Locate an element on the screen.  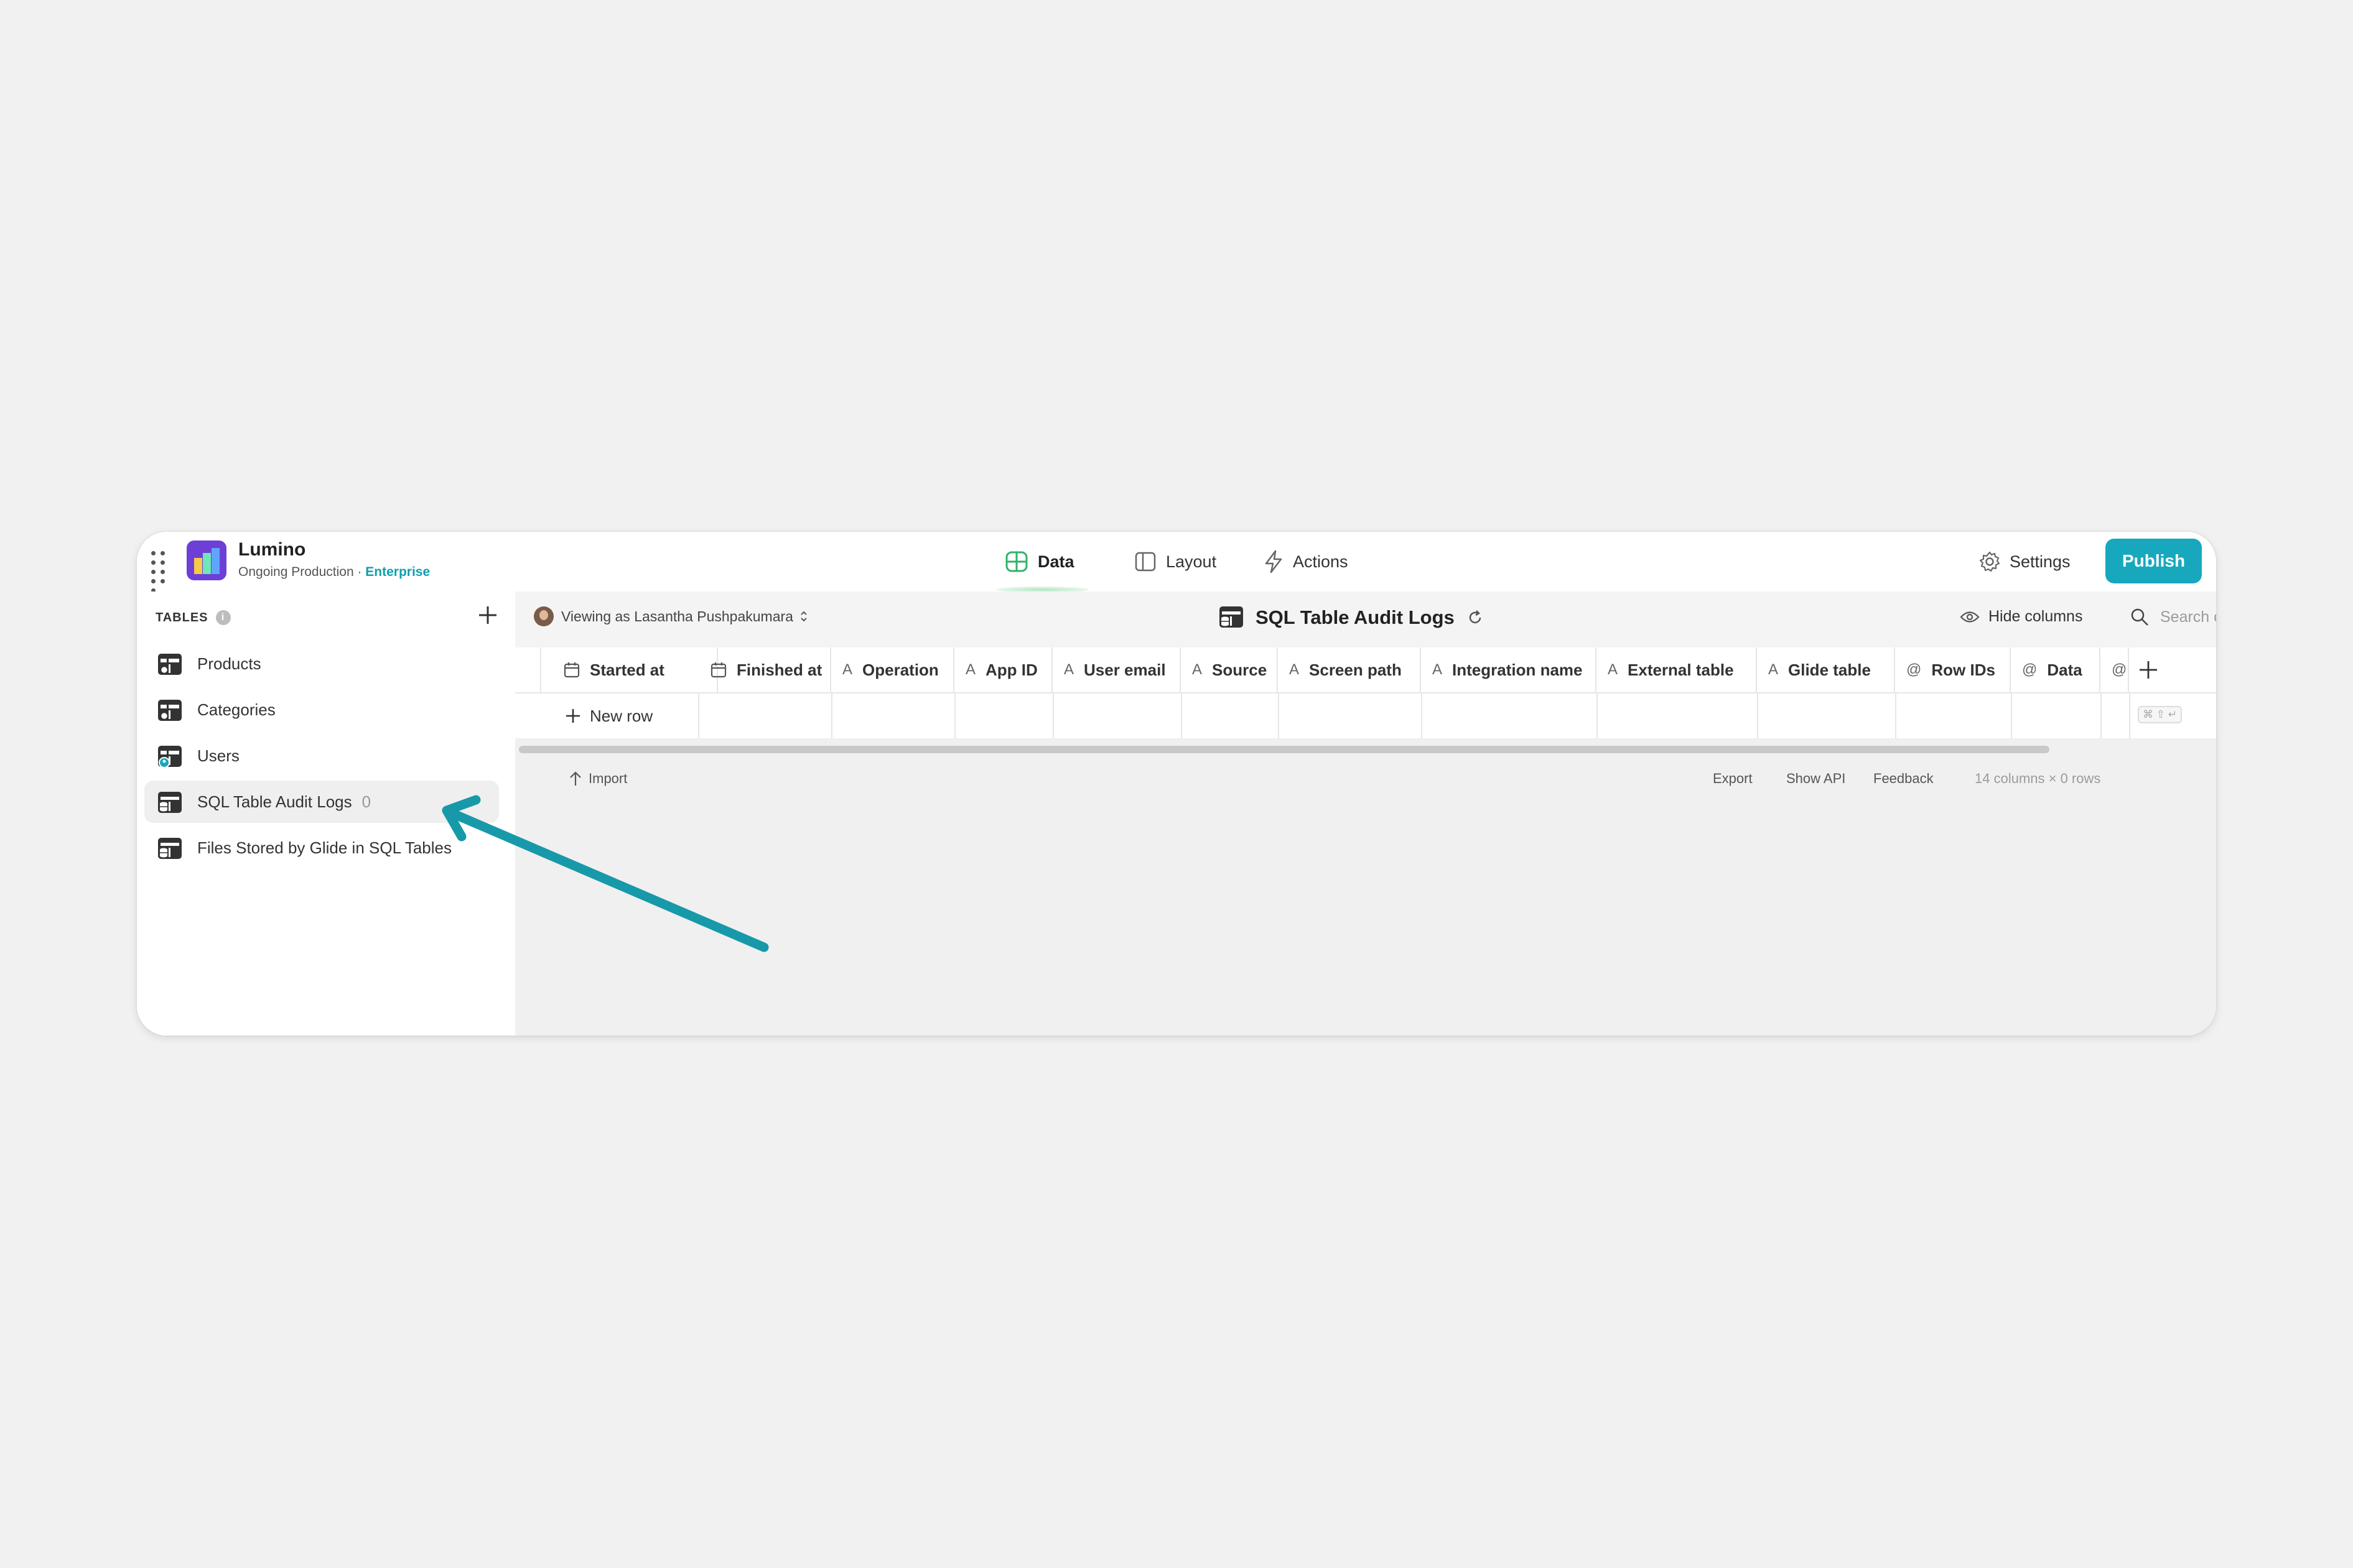
settings-button: Settings is located at coordinates (2024, 561).